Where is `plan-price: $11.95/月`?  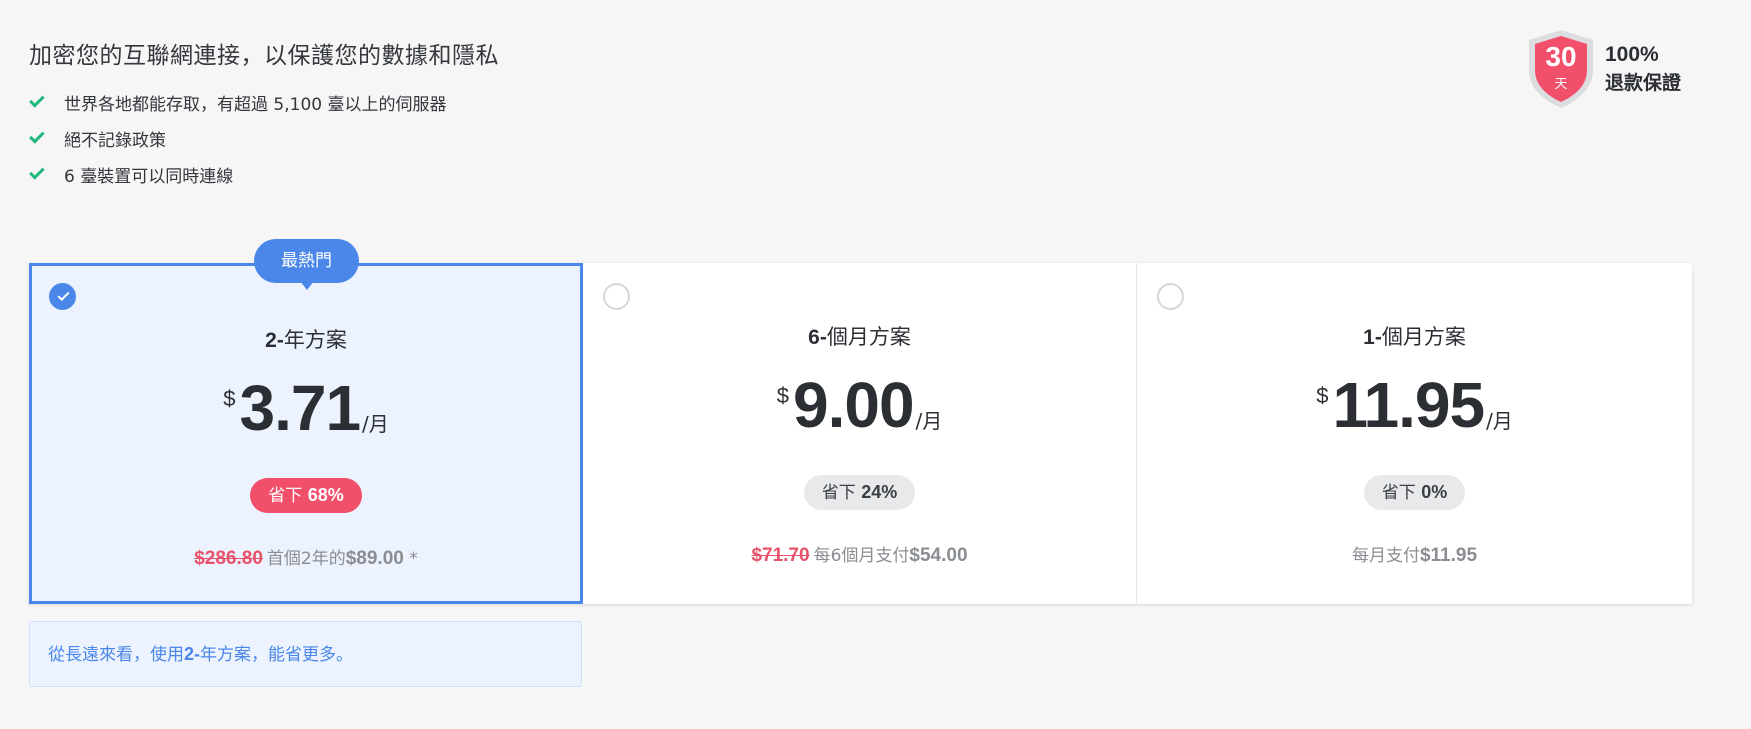
plan-price: $11.95/月 is located at coordinates (1414, 405).